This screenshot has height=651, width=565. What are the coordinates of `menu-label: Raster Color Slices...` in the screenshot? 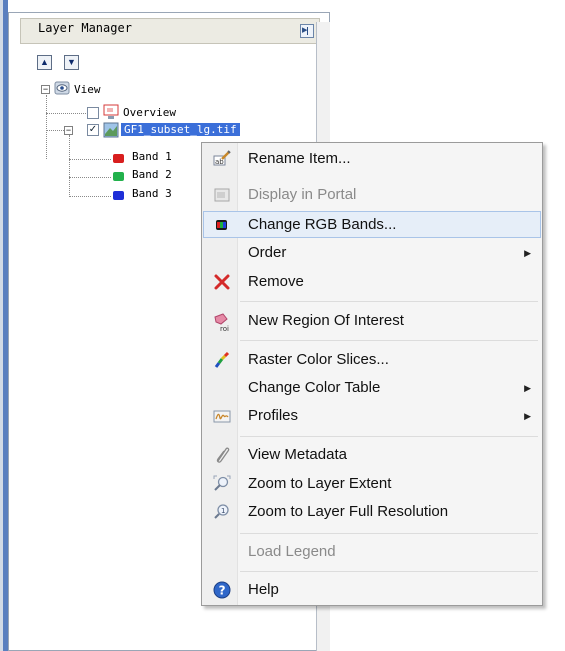 It's located at (318, 359).